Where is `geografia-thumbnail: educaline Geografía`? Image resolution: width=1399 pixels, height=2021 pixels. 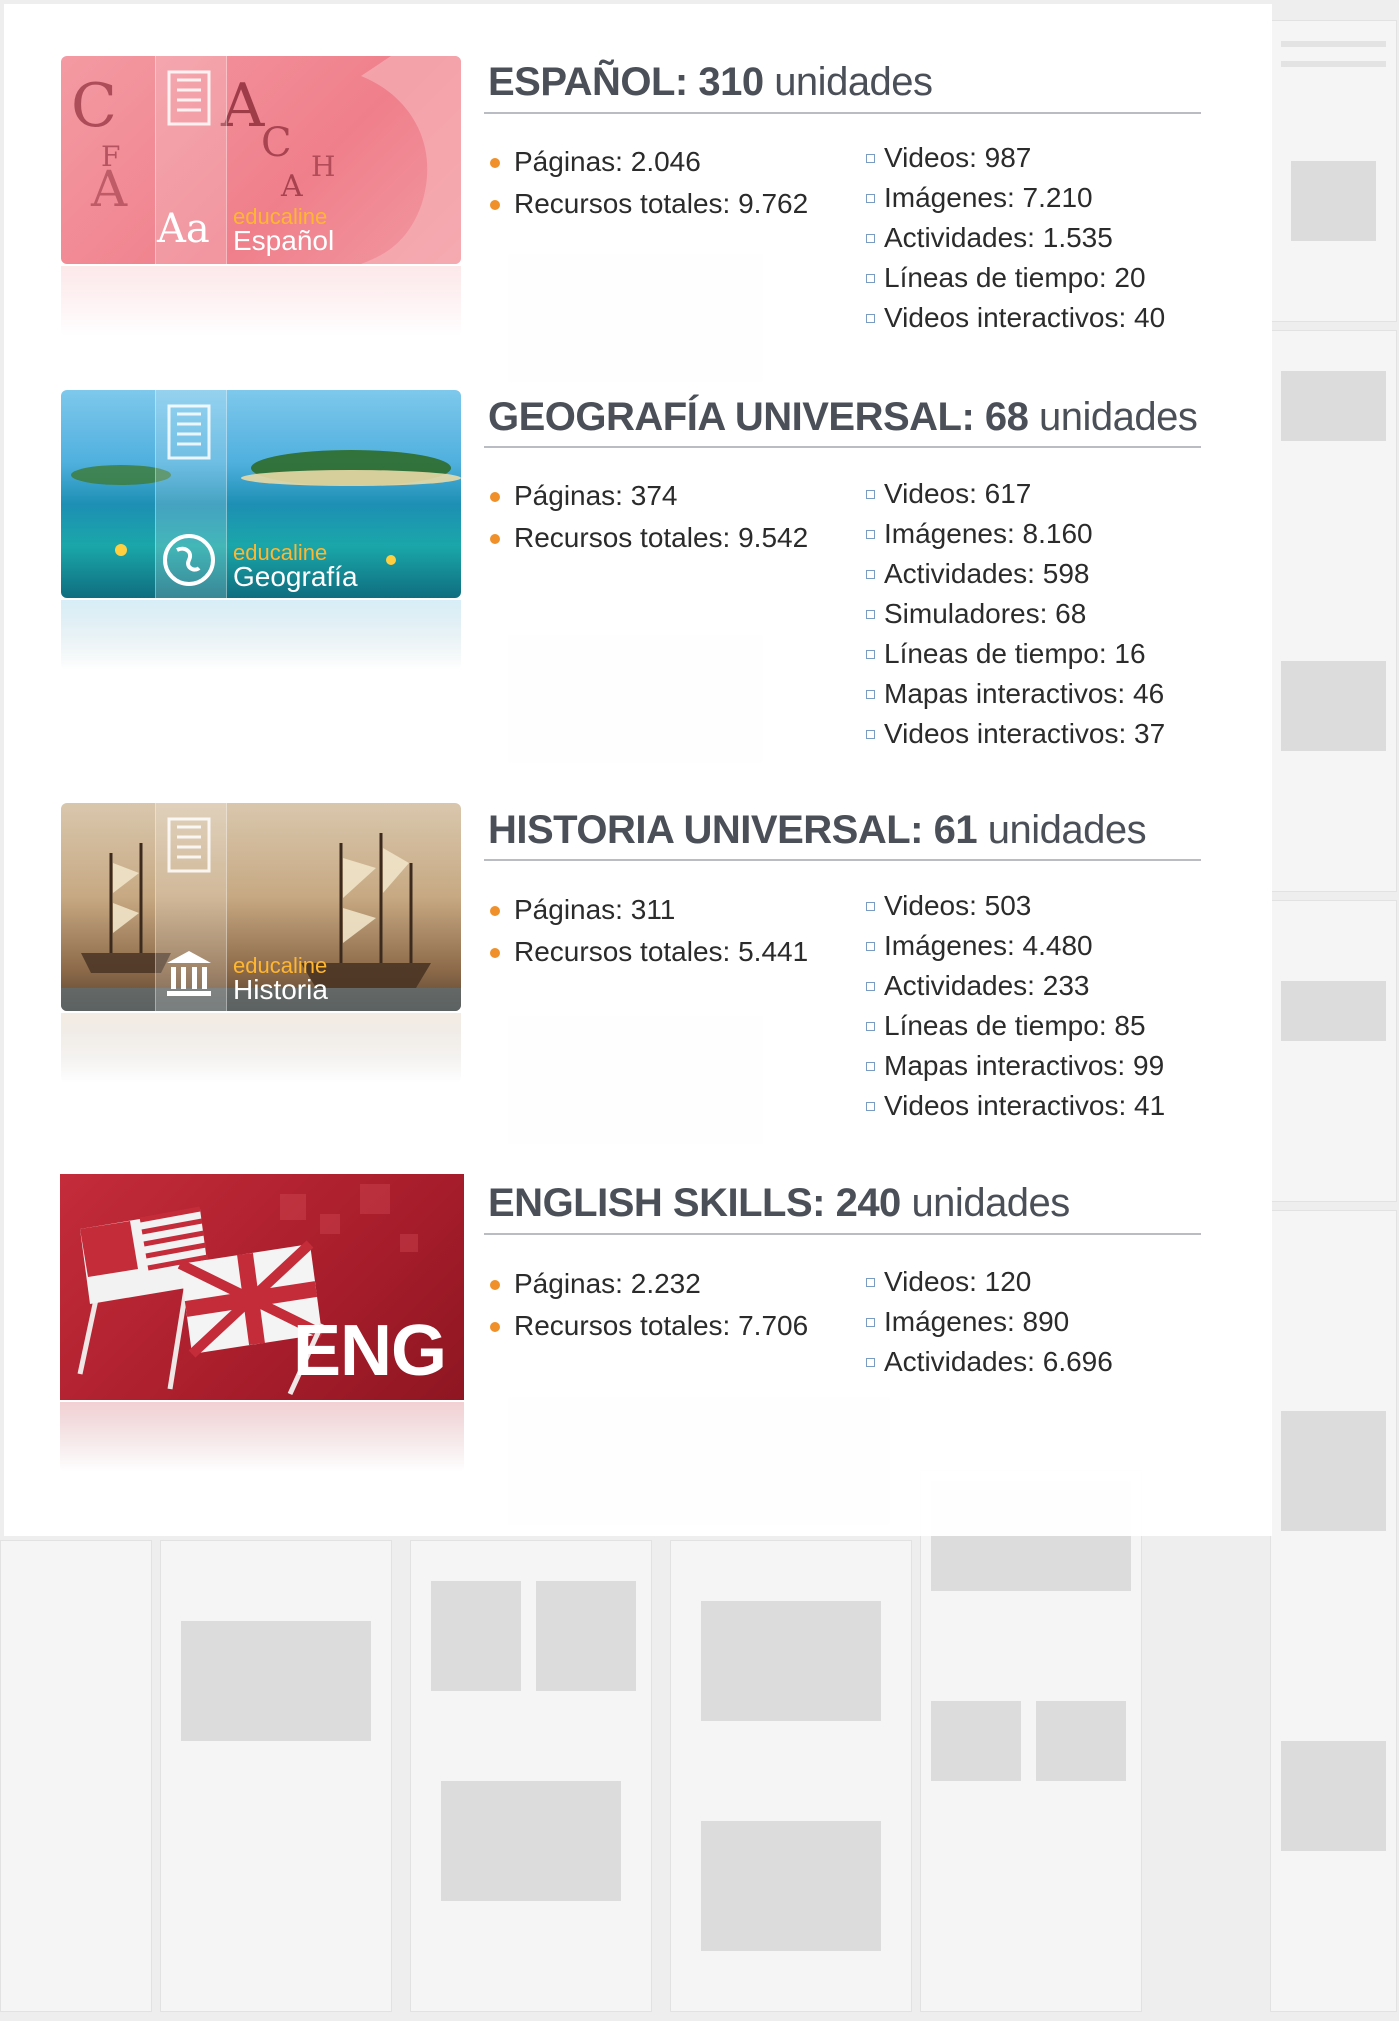 geografia-thumbnail: educaline Geografía is located at coordinates (261, 494).